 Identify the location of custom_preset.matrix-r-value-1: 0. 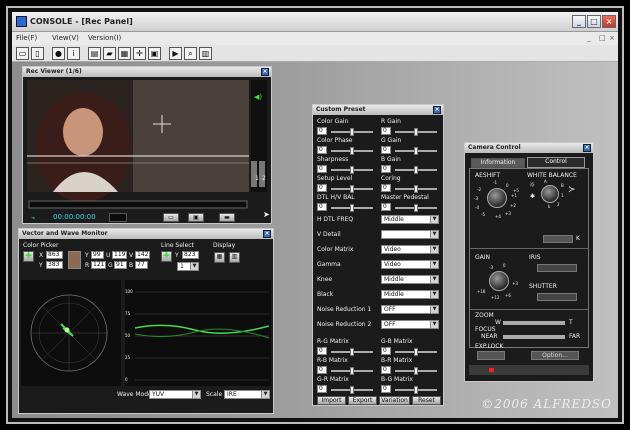
(386, 370).